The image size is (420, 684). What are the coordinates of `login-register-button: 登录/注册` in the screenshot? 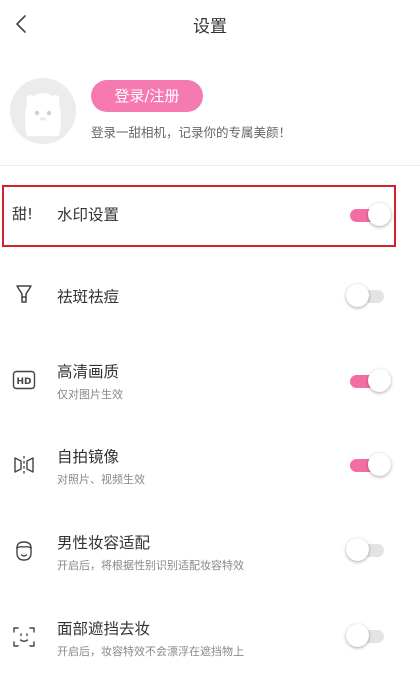 It's located at (147, 96).